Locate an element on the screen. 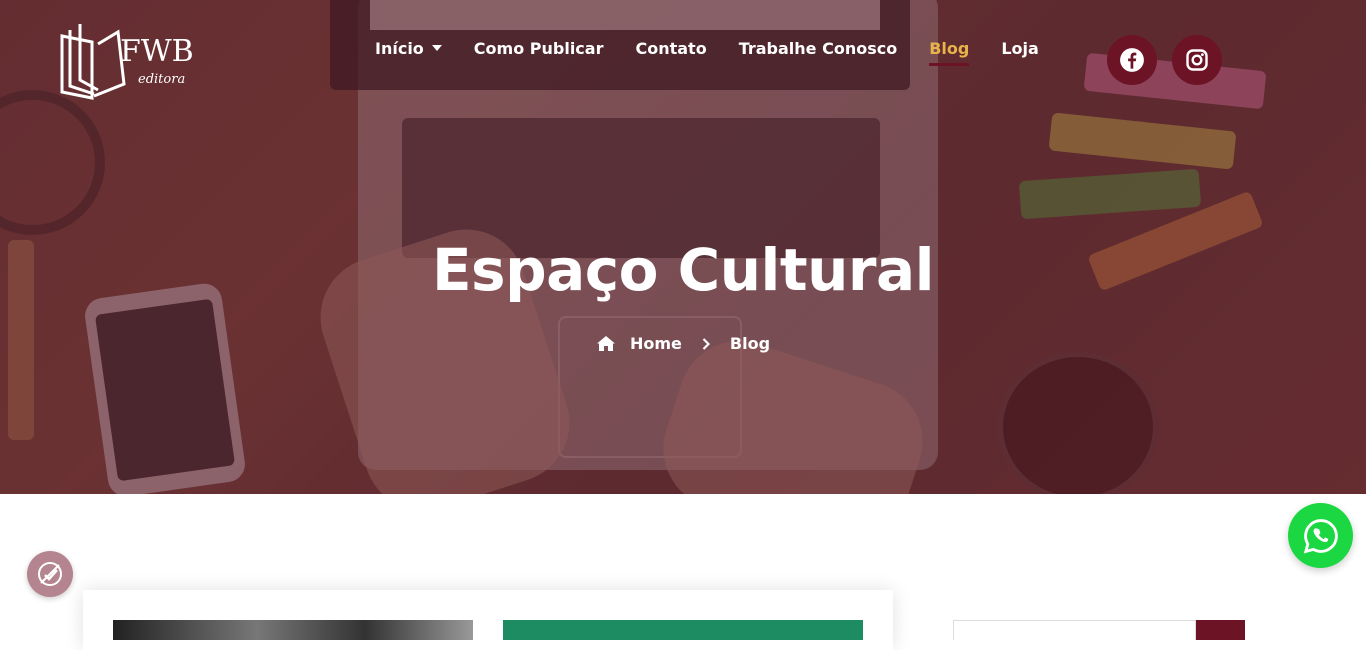  accessibility-button is located at coordinates (50, 574).